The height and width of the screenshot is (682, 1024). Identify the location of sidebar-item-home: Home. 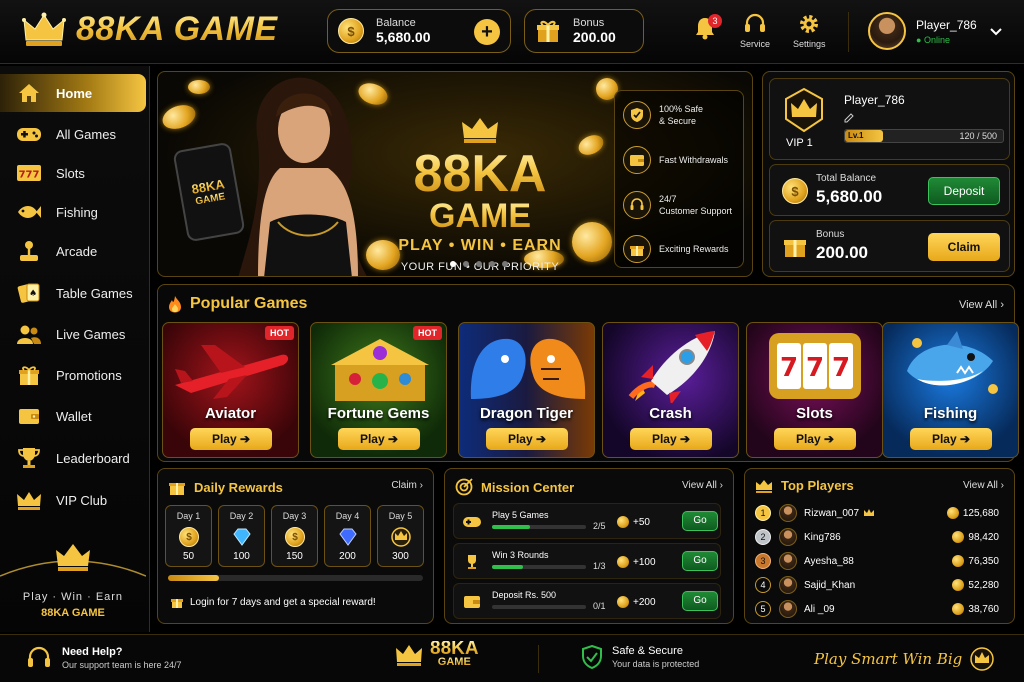
(73, 93).